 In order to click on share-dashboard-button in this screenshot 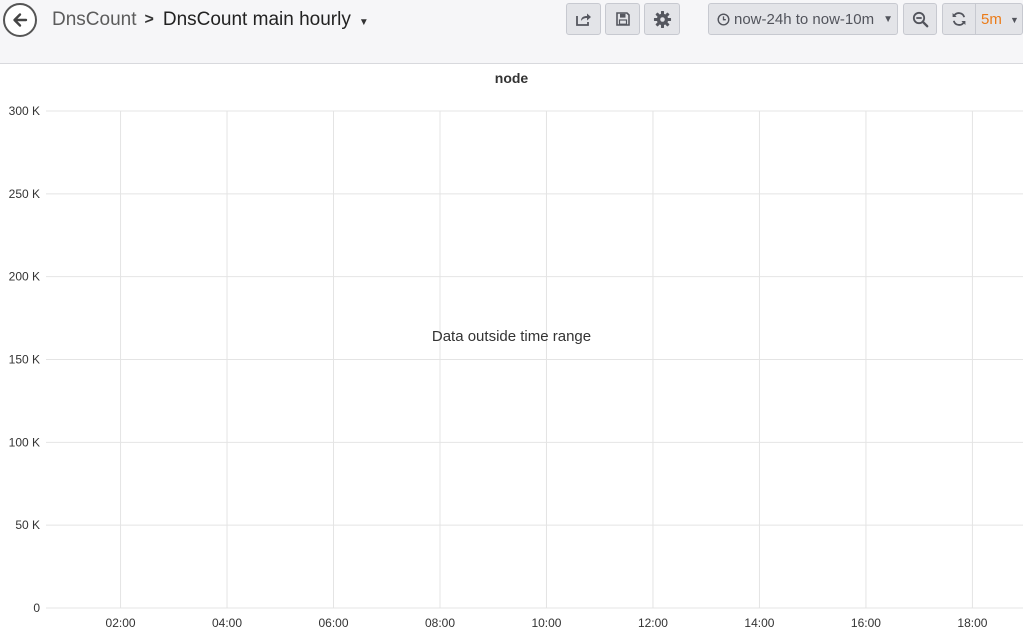, I will do `click(583, 19)`.